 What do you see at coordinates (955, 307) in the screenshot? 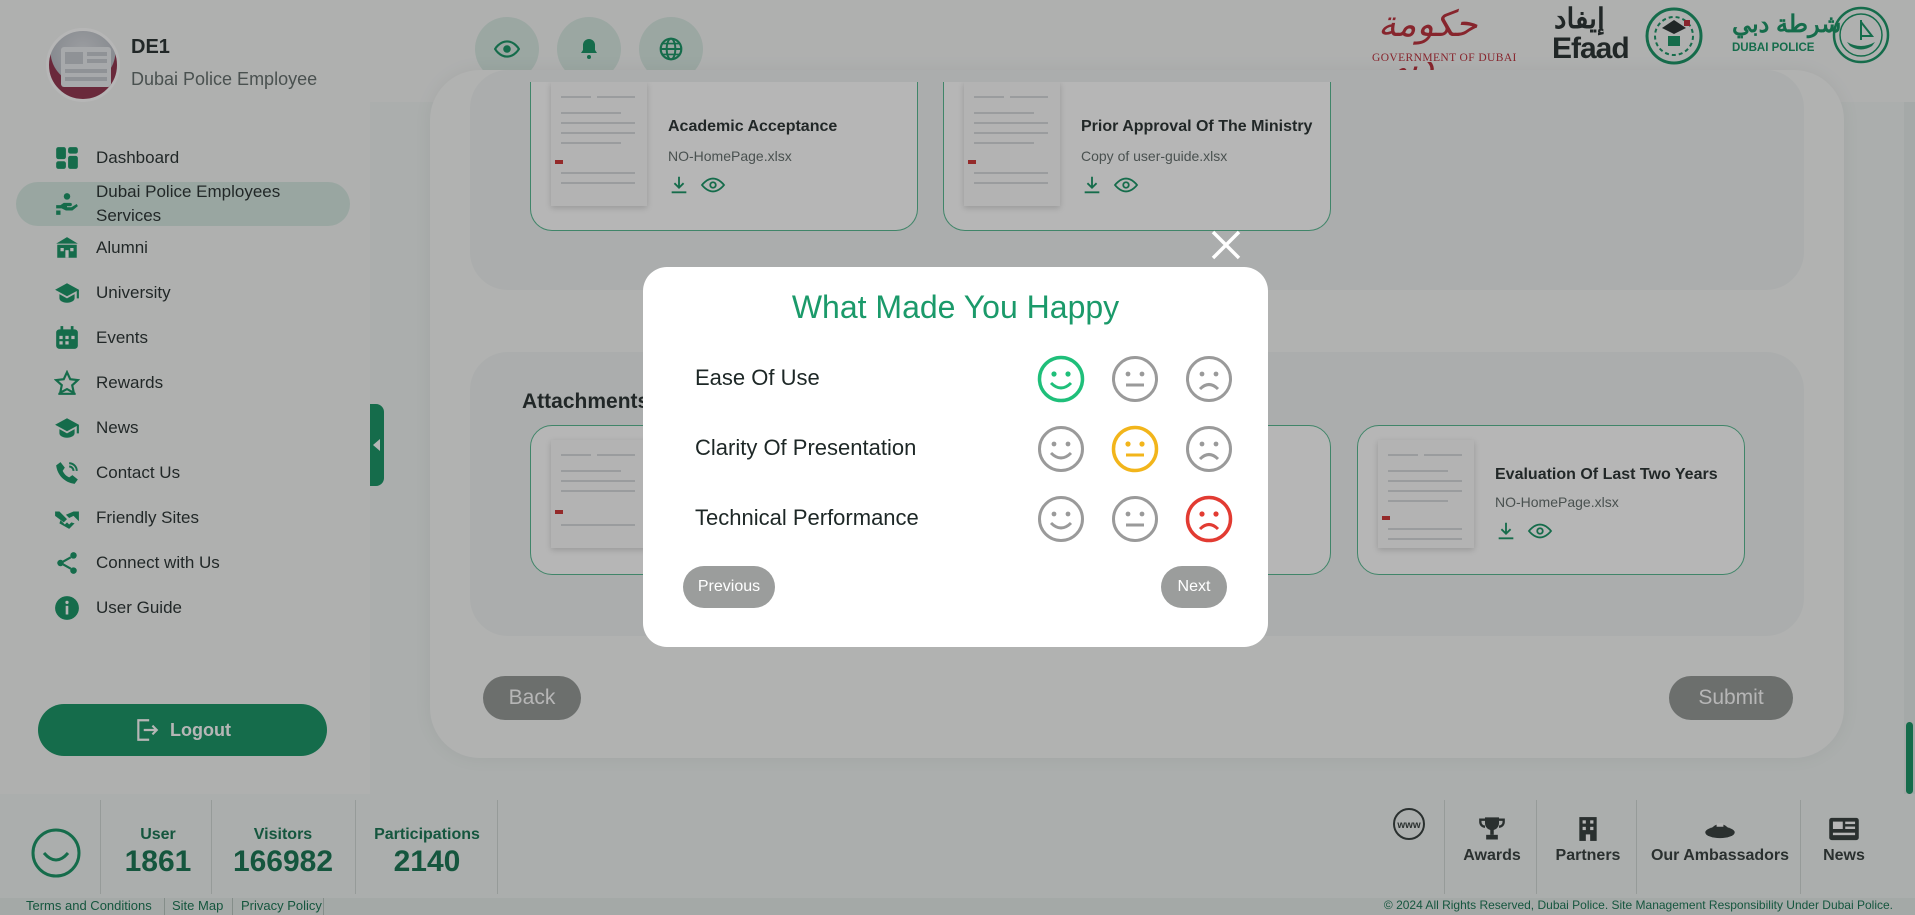
I see `modal-title: What Made You Happy` at bounding box center [955, 307].